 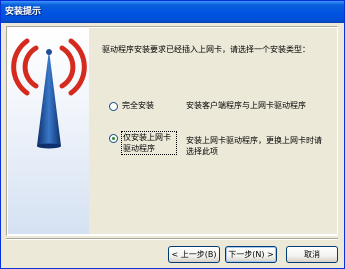 I want to click on window-title: 安装提示, so click(x=23, y=12).